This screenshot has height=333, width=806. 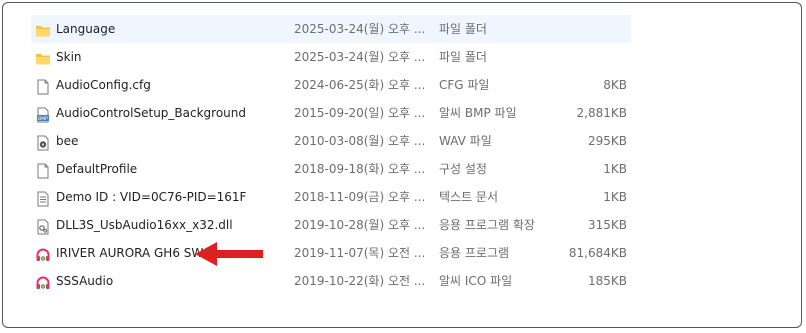 What do you see at coordinates (151, 113) in the screenshot?
I see `file-name: AudioControlSetup_Background` at bounding box center [151, 113].